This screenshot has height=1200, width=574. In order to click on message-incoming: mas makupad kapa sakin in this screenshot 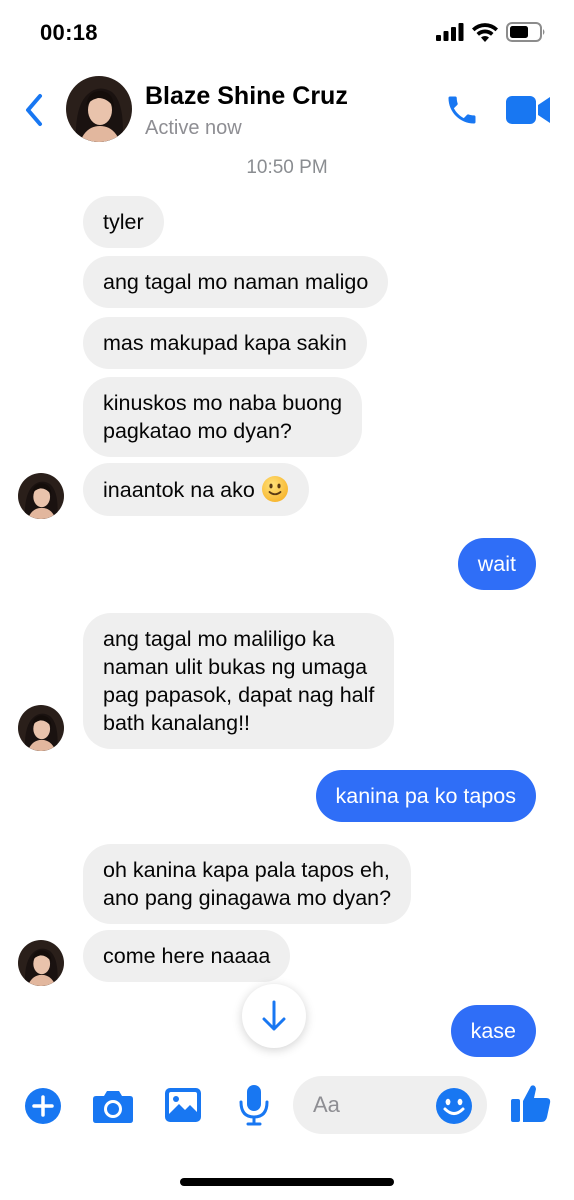, I will do `click(225, 343)`.